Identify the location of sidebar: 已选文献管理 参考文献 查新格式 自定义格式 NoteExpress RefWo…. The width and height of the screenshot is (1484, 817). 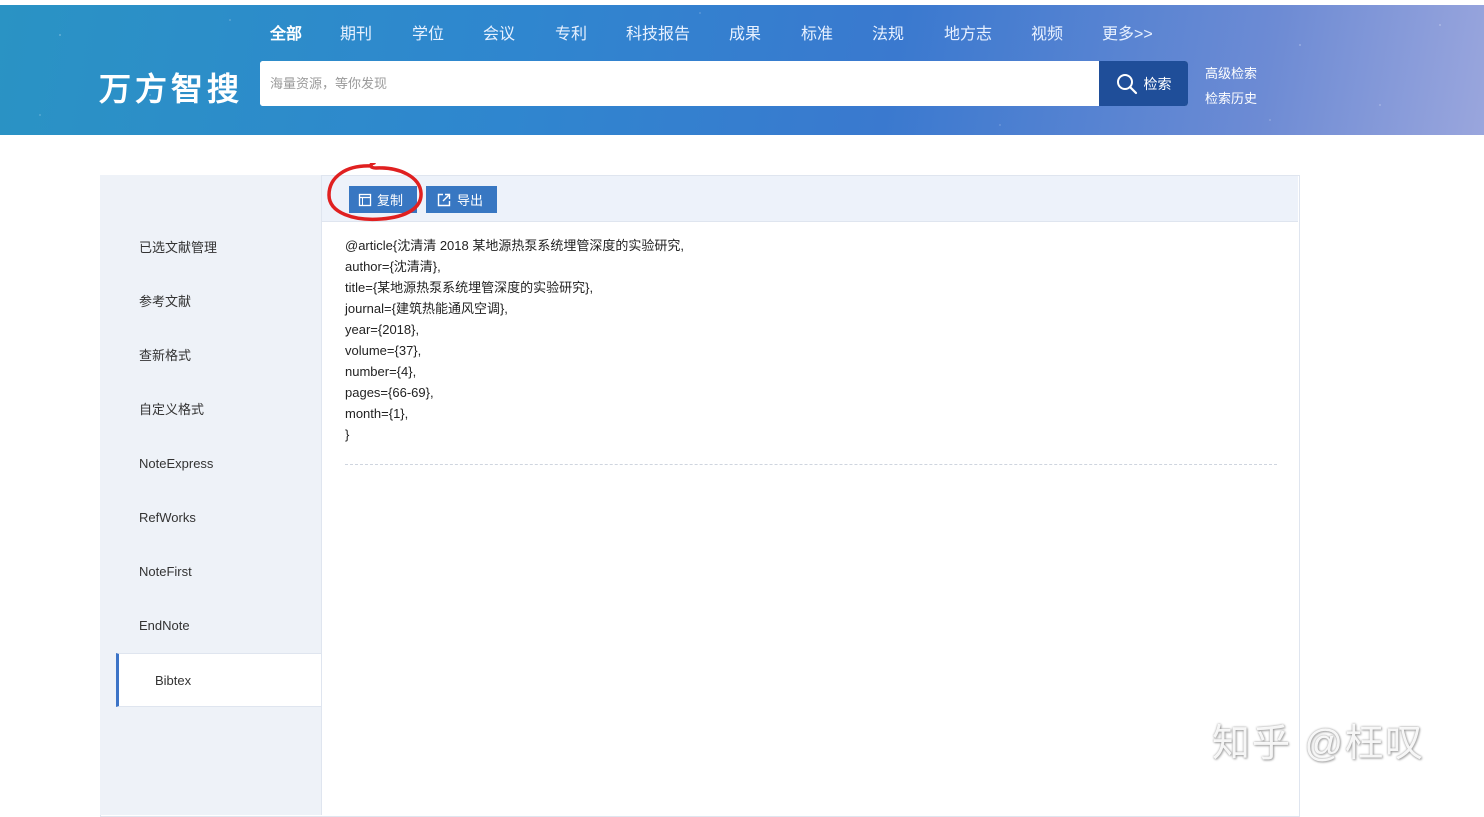
(211, 495).